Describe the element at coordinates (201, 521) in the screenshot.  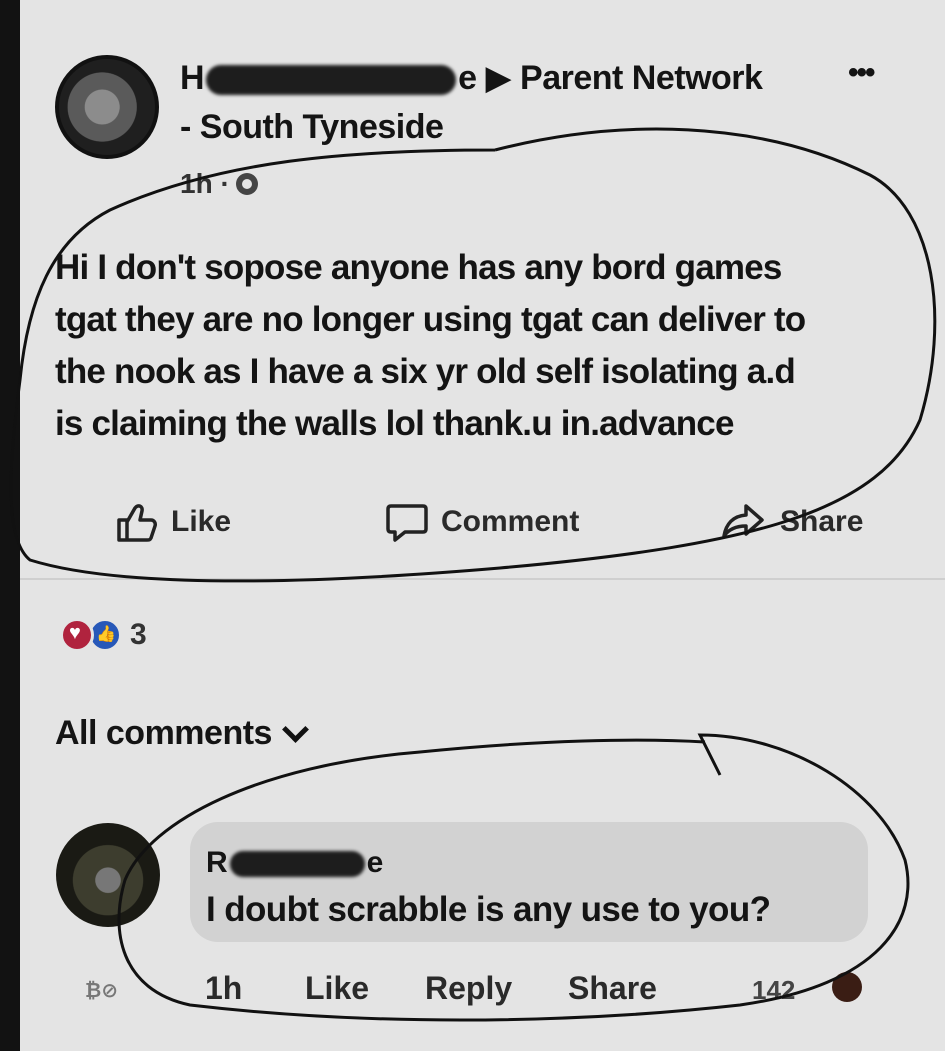
I see `like-label: Like` at that location.